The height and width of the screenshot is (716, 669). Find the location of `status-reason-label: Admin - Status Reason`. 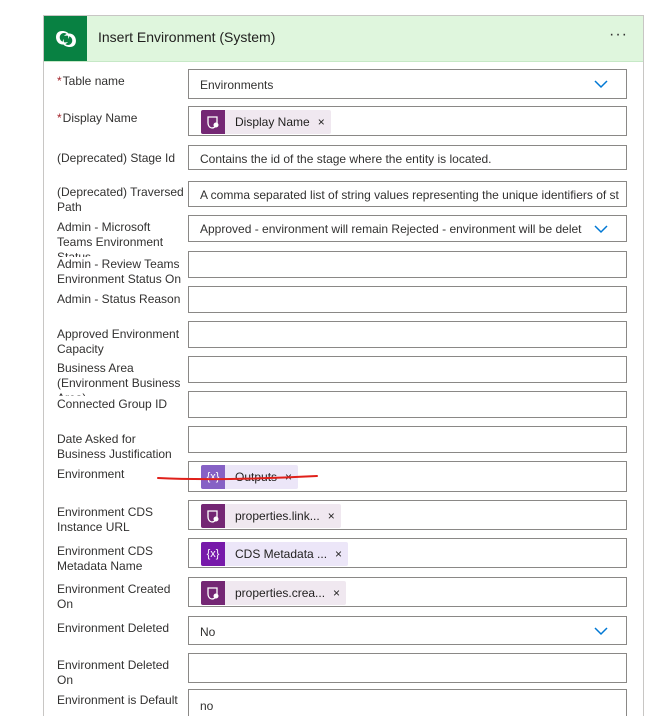

status-reason-label: Admin - Status Reason is located at coordinates (119, 299).